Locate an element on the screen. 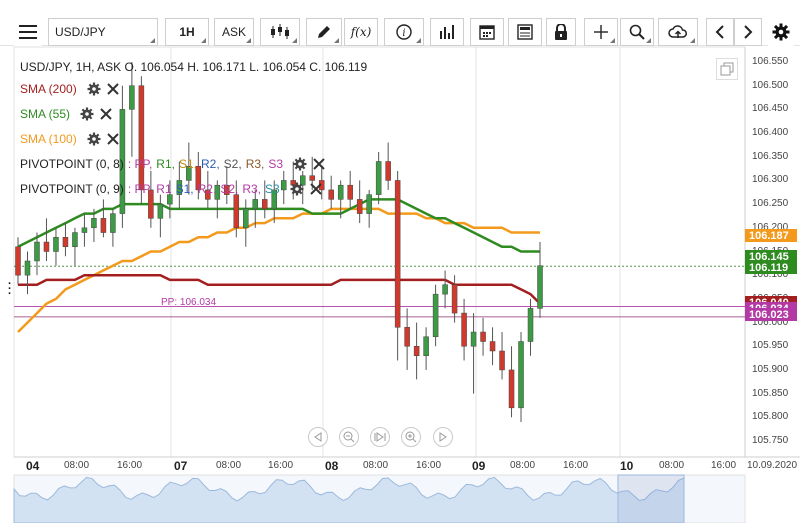  chart-type-button is located at coordinates (280, 32).